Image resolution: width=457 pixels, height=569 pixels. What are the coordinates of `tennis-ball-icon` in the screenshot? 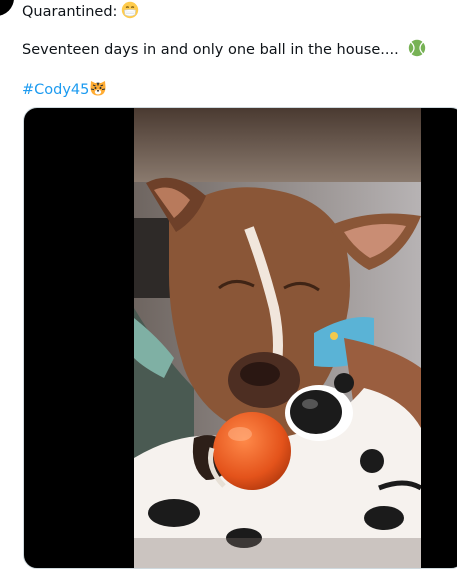 It's located at (417, 50).